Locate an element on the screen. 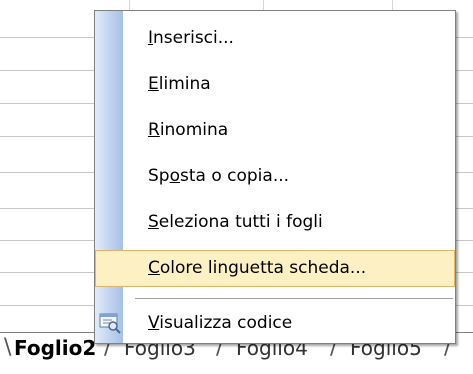  menu-separator is located at coordinates (294, 298).